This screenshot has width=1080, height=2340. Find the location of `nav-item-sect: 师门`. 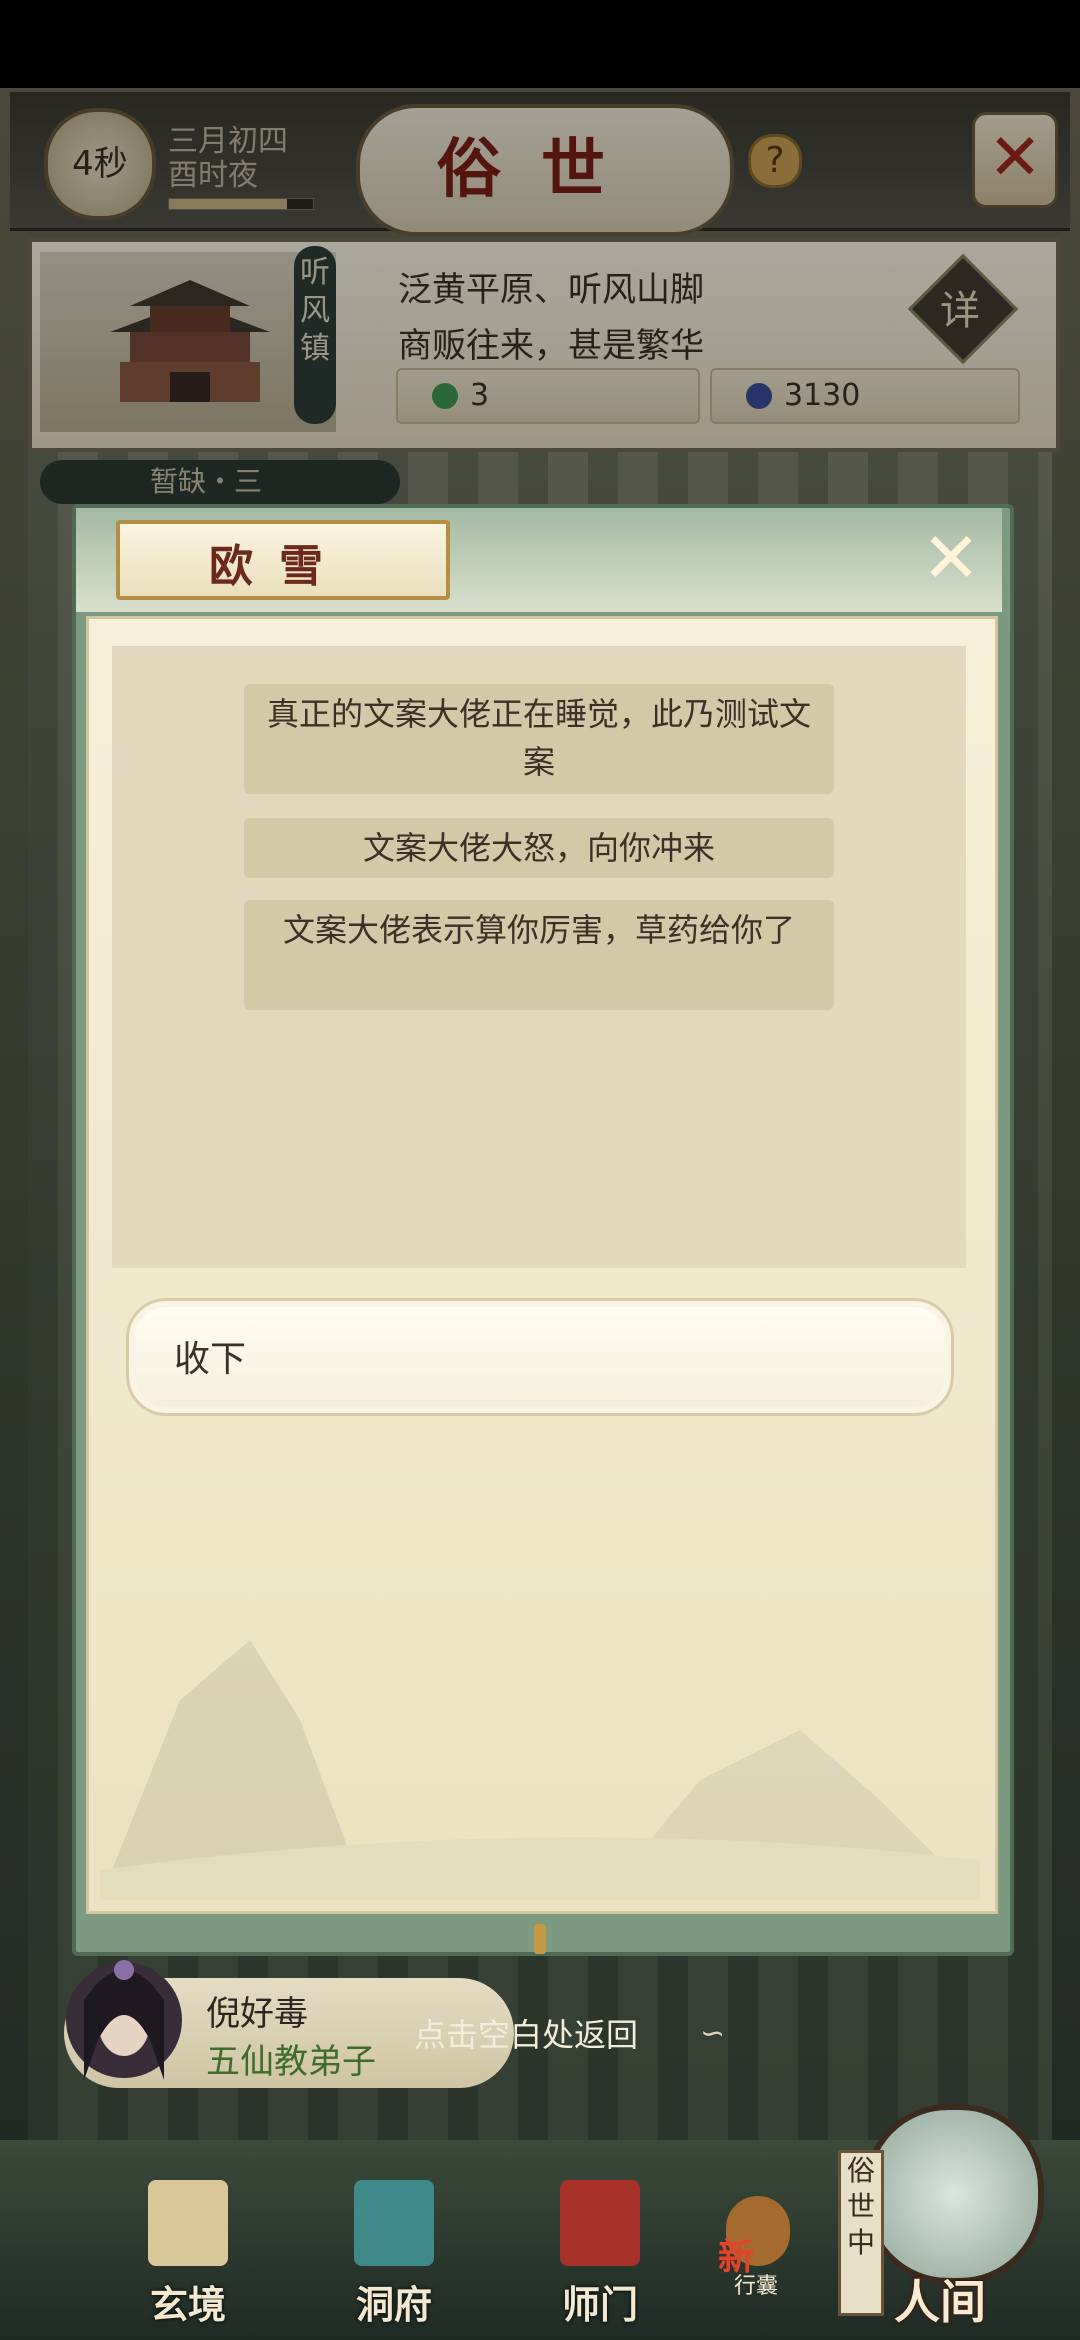

nav-item-sect: 师门 is located at coordinates (600, 2255).